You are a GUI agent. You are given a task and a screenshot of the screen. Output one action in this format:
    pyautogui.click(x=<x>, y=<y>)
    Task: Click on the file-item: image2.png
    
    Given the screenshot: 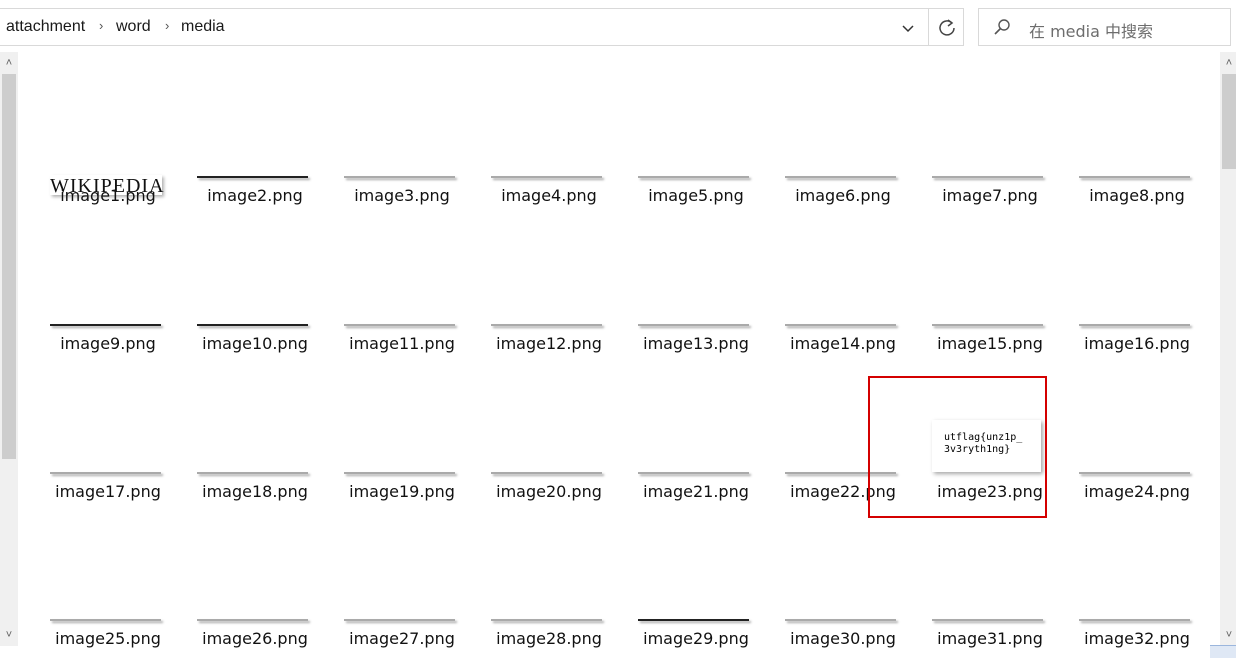 What is the action you would take?
    pyautogui.click(x=255, y=165)
    